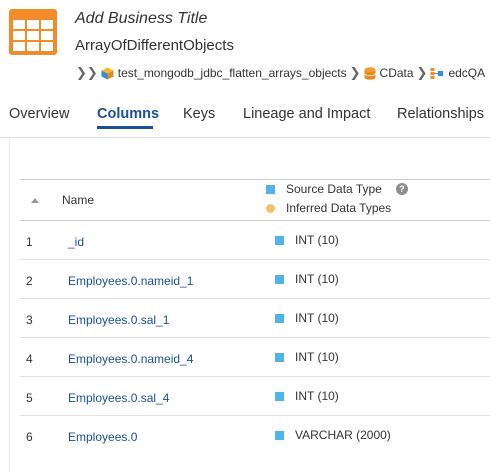 This screenshot has height=472, width=490. Describe the element at coordinates (29, 437) in the screenshot. I see `row-number: 6` at that location.